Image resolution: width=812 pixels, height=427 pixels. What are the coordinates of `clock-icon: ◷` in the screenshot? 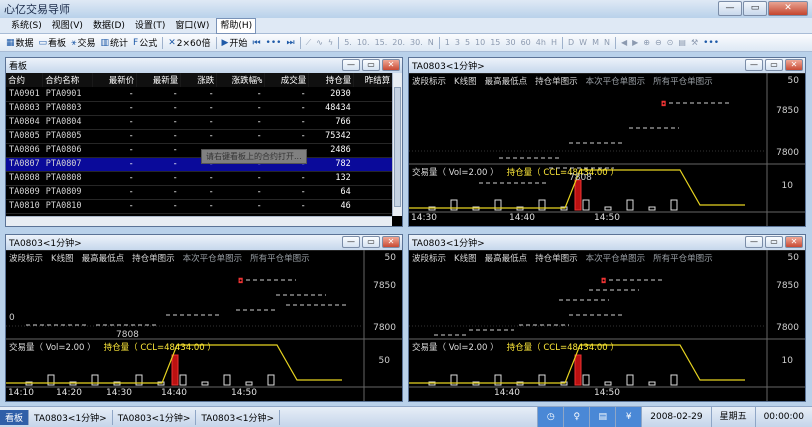 It's located at (550, 417).